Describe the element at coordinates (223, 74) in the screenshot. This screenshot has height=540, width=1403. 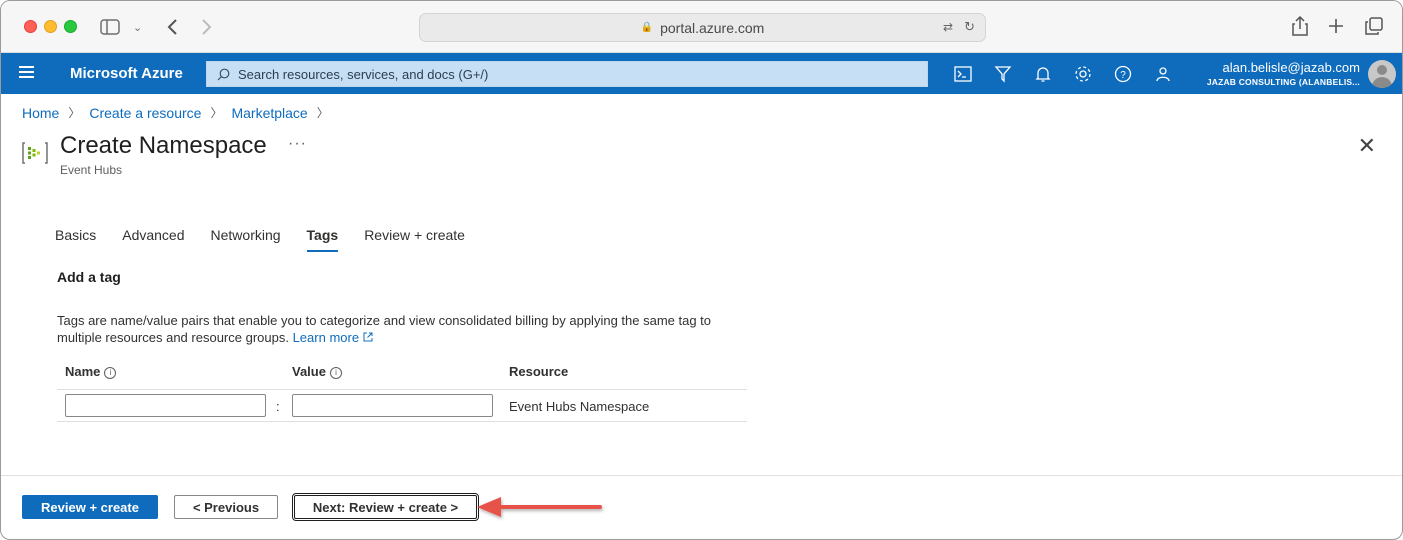
I see `search-icon` at that location.